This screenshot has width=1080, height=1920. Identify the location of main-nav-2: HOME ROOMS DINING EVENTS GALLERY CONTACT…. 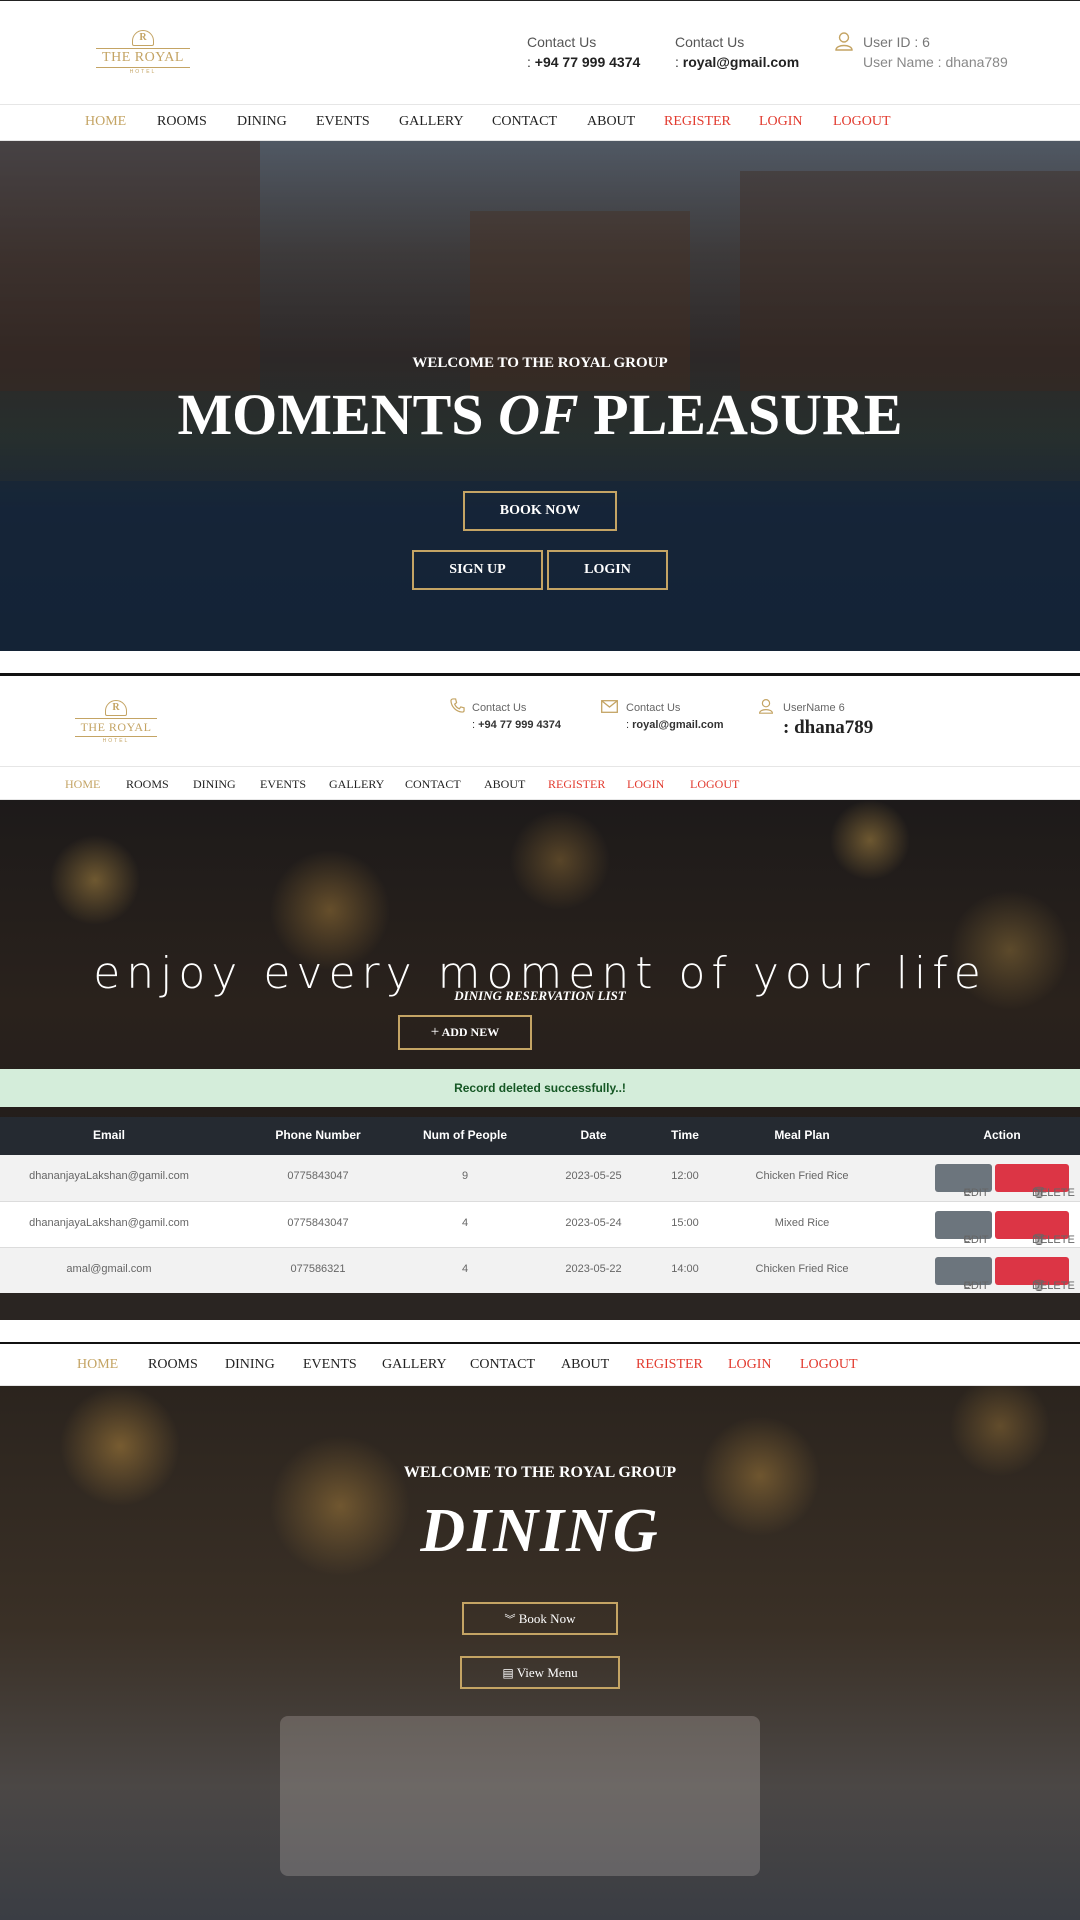
(540, 783).